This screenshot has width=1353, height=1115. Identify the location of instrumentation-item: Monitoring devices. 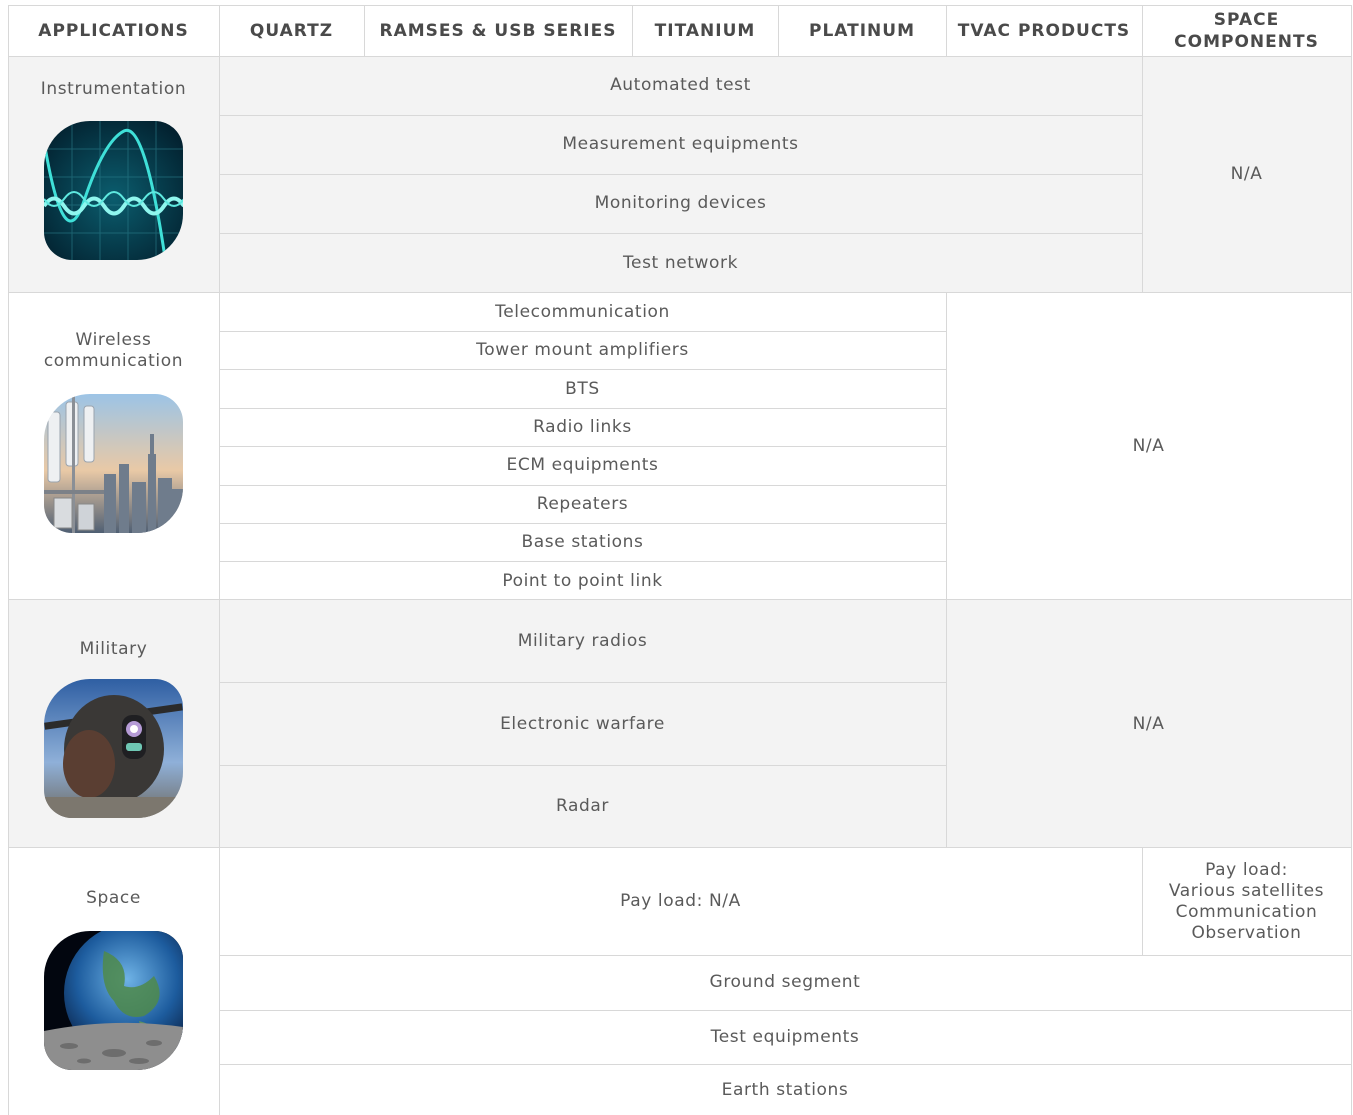
(680, 203).